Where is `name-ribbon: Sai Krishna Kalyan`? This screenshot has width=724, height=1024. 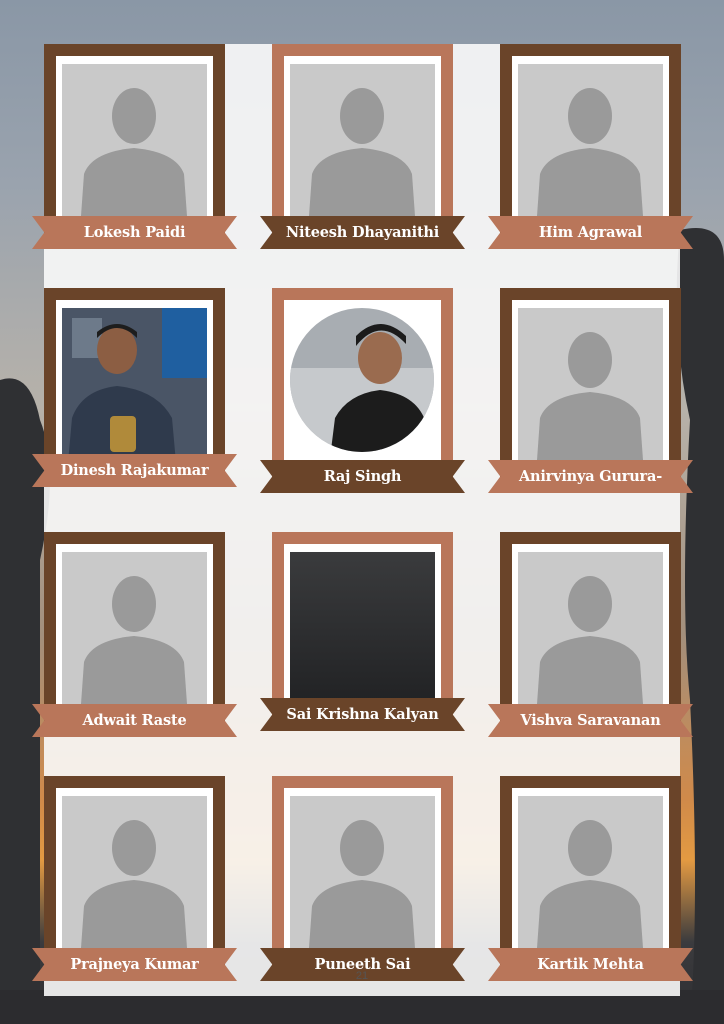
name-ribbon: Sai Krishna Kalyan is located at coordinates (362, 714).